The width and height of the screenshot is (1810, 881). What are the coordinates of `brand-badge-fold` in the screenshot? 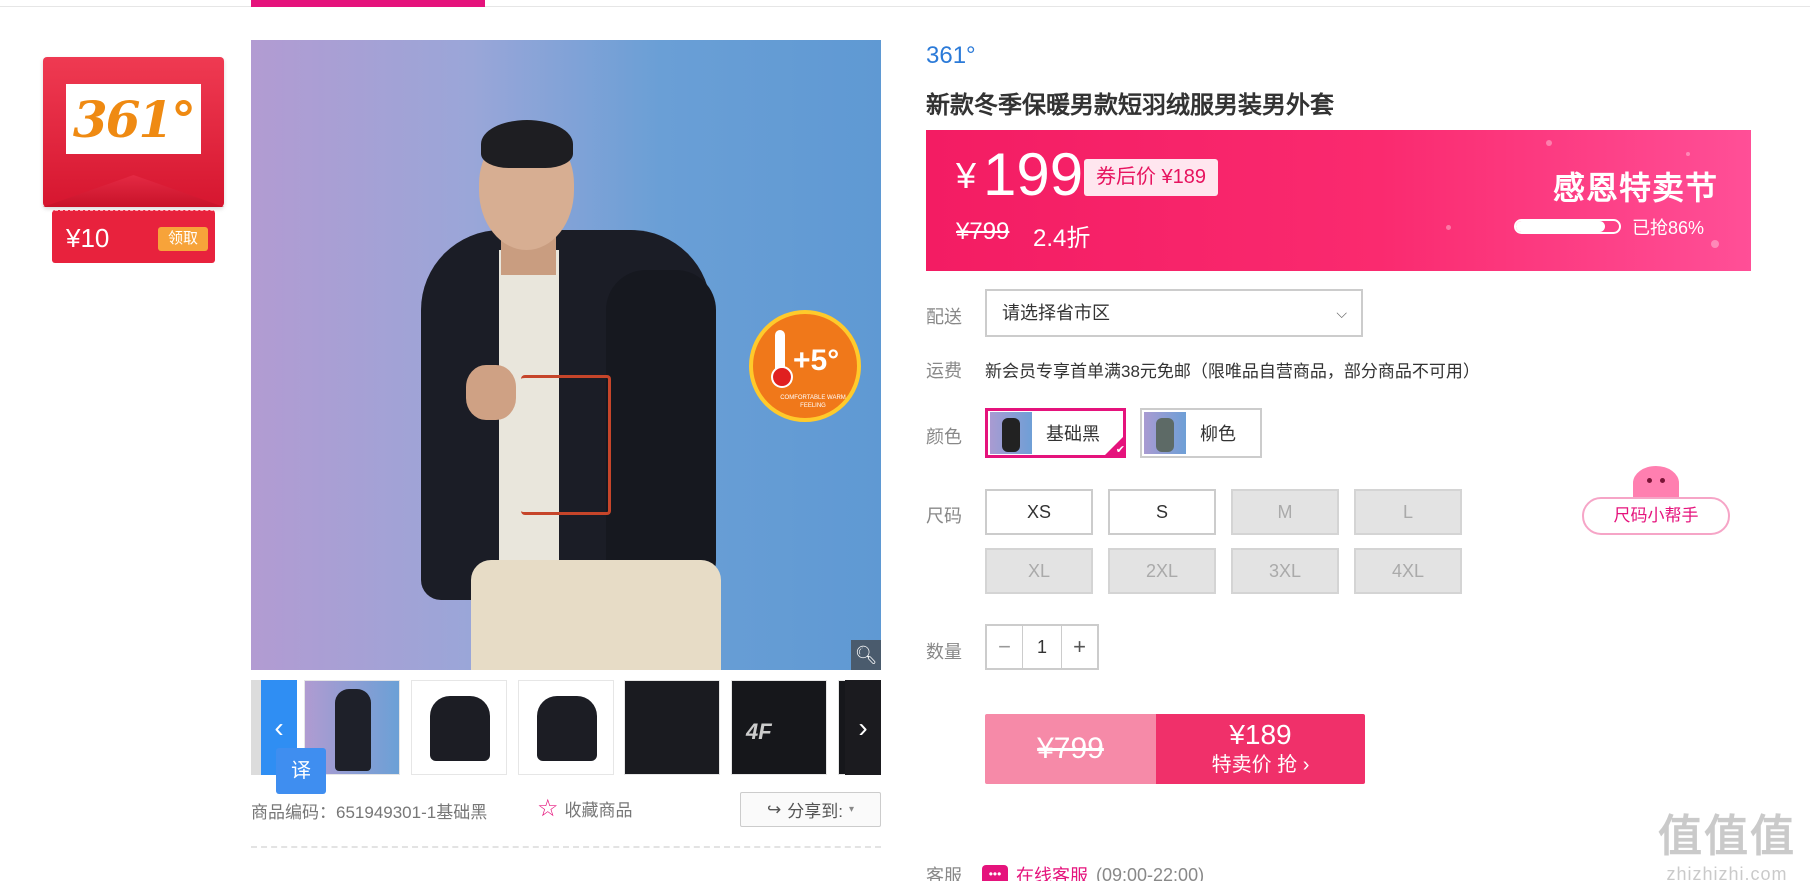 It's located at (133, 191).